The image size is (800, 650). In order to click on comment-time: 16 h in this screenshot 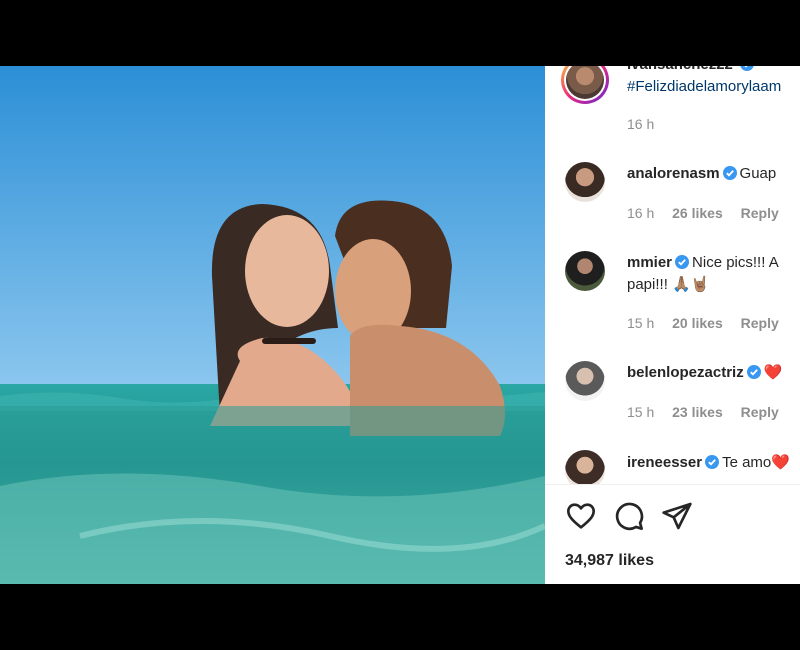, I will do `click(640, 213)`.